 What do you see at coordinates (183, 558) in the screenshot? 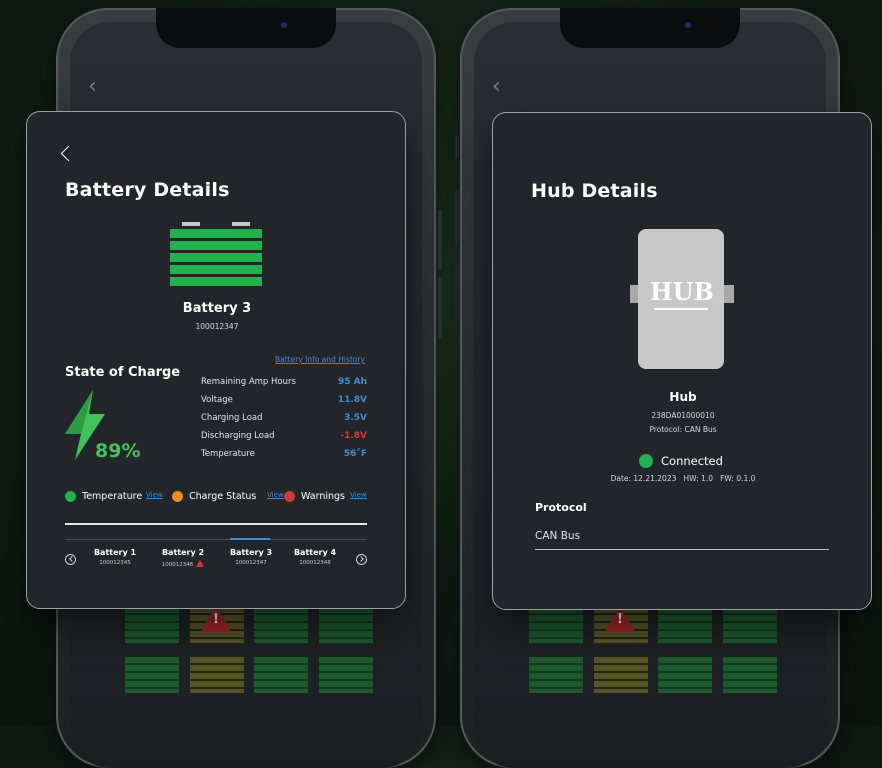
I see `battery-tab: Battery 2 100012346` at bounding box center [183, 558].